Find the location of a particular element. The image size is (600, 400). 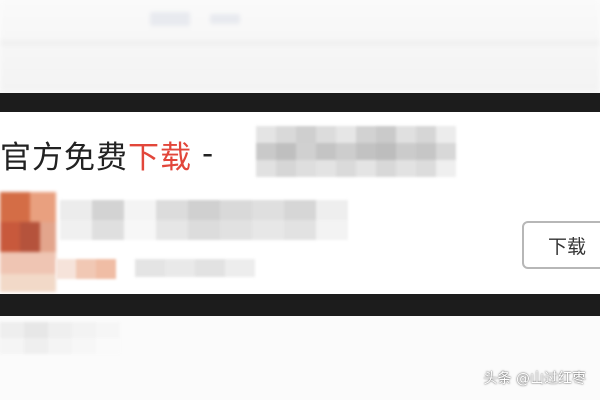

title-prefix: 官方免费 is located at coordinates (64, 157).